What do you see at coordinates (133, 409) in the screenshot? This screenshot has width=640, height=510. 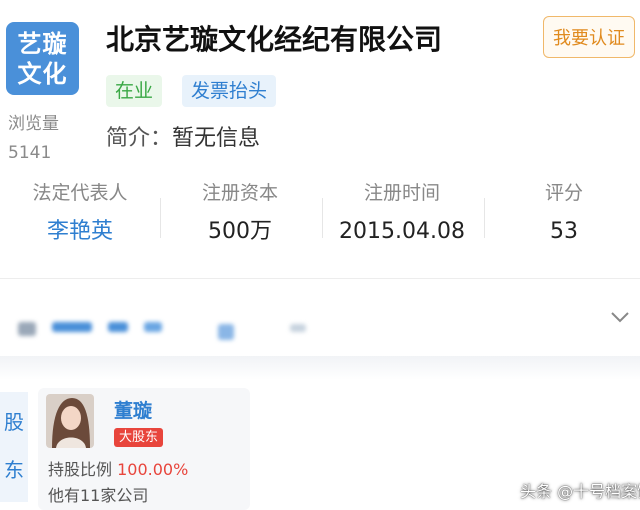 I see `shareholder-name: 董璇` at bounding box center [133, 409].